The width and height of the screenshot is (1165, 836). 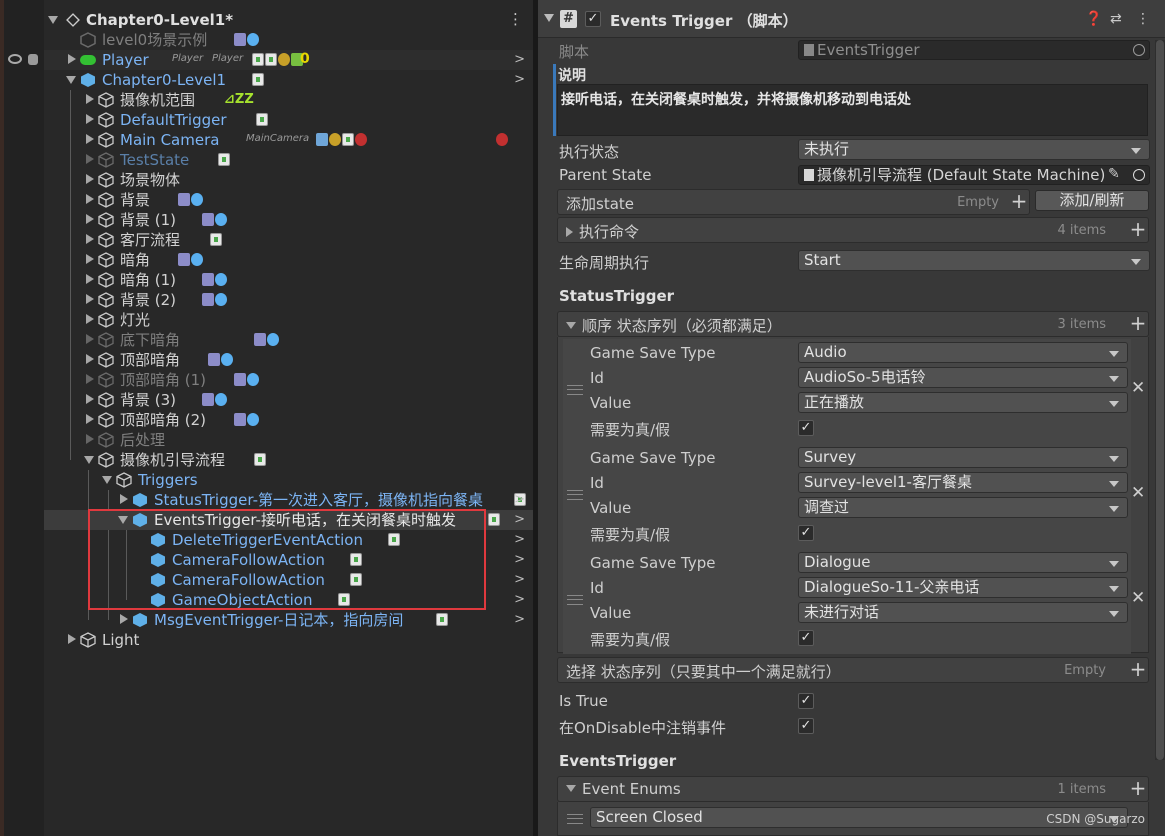 What do you see at coordinates (288, 20) in the screenshot?
I see `scene-header: Chapter0-Level1* ⋮` at bounding box center [288, 20].